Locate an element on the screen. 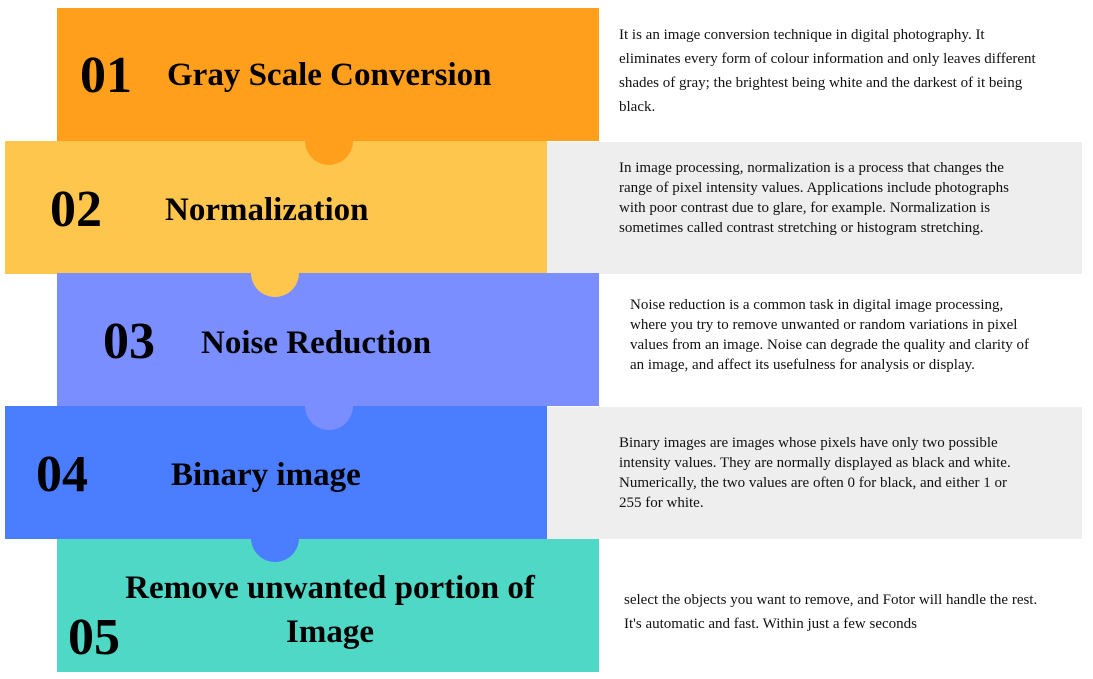  step-3-connector-knob is located at coordinates (329, 406).